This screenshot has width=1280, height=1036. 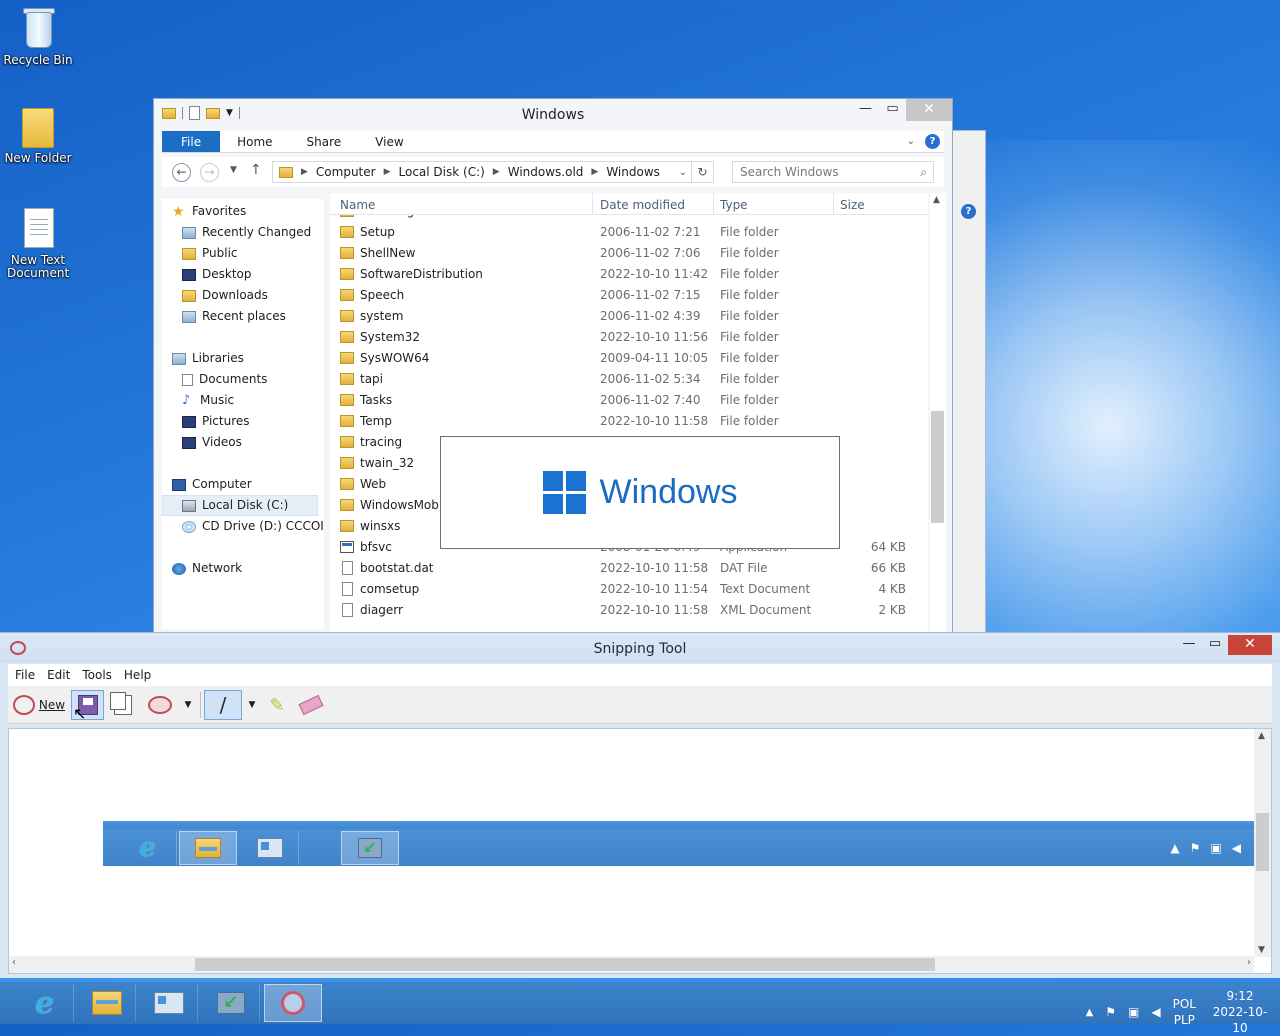 I want to click on canvas-vertical-scrollbar: ▲ ▼, so click(x=1262, y=843).